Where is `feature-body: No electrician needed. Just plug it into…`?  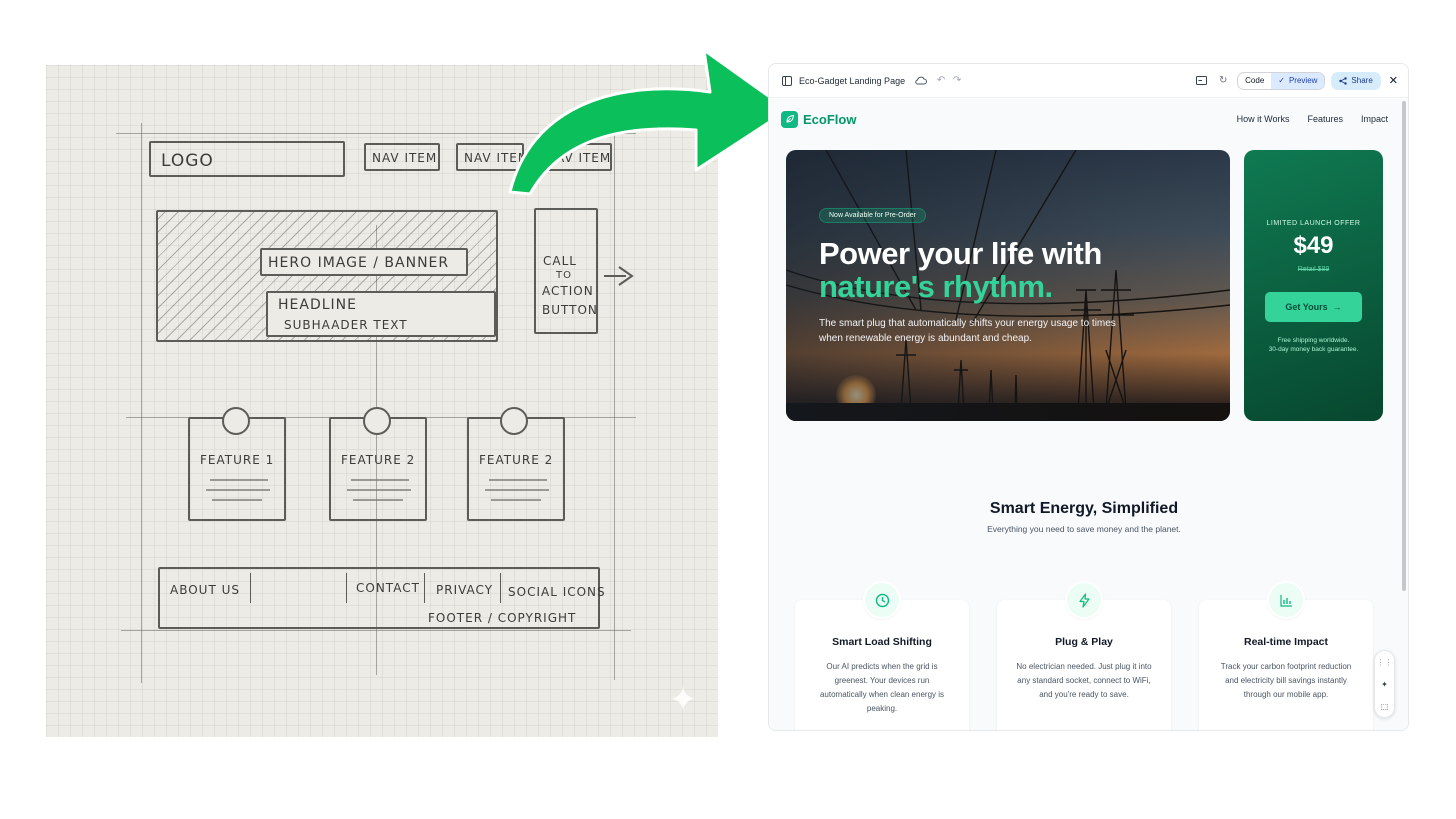
feature-body: No electrician needed. Just plug it into… is located at coordinates (1084, 680).